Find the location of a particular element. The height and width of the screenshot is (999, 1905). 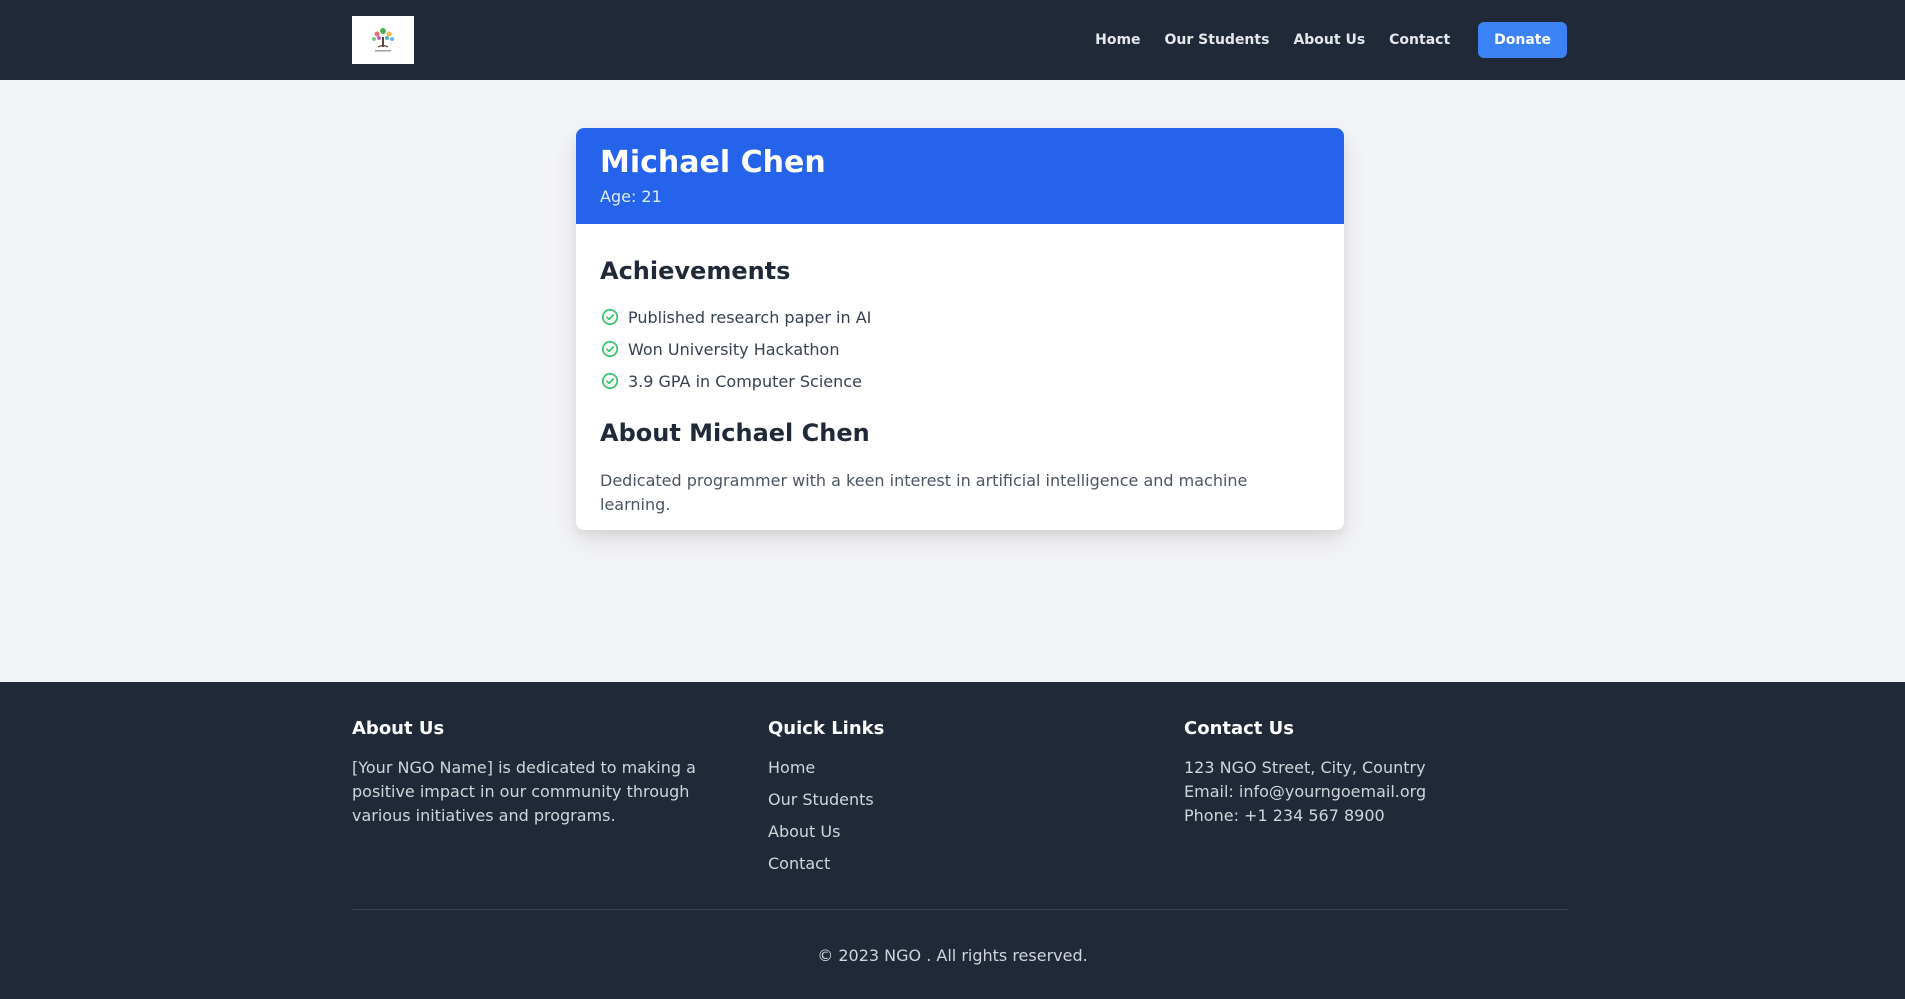

achievements-title: Achievements is located at coordinates (695, 271).